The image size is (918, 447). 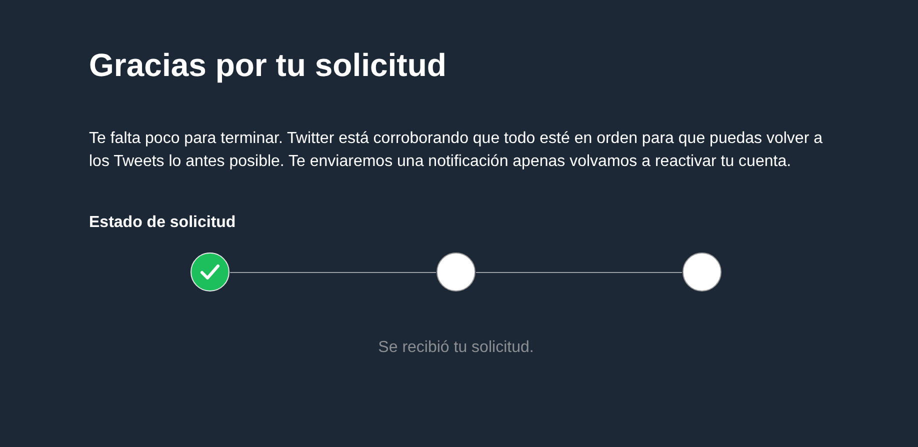 I want to click on status-caption: Se recibió tu solicitud., so click(x=456, y=348).